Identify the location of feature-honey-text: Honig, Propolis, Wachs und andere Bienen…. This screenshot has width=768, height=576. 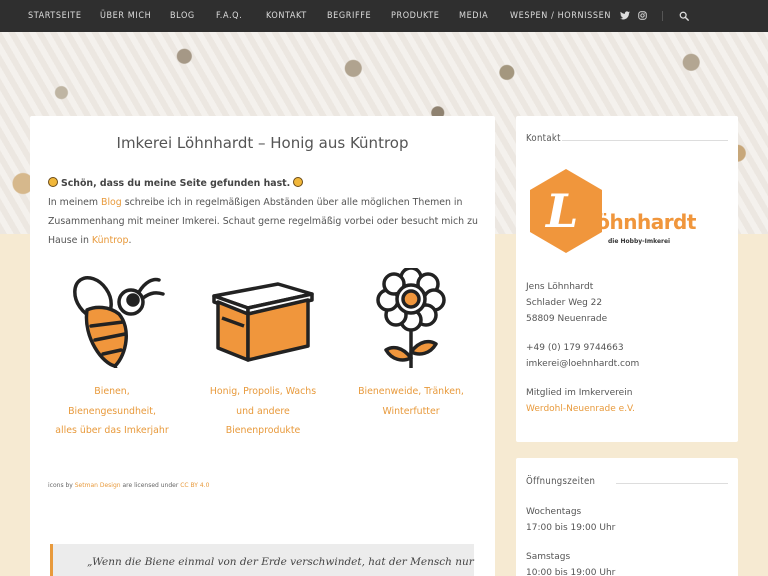
(263, 411).